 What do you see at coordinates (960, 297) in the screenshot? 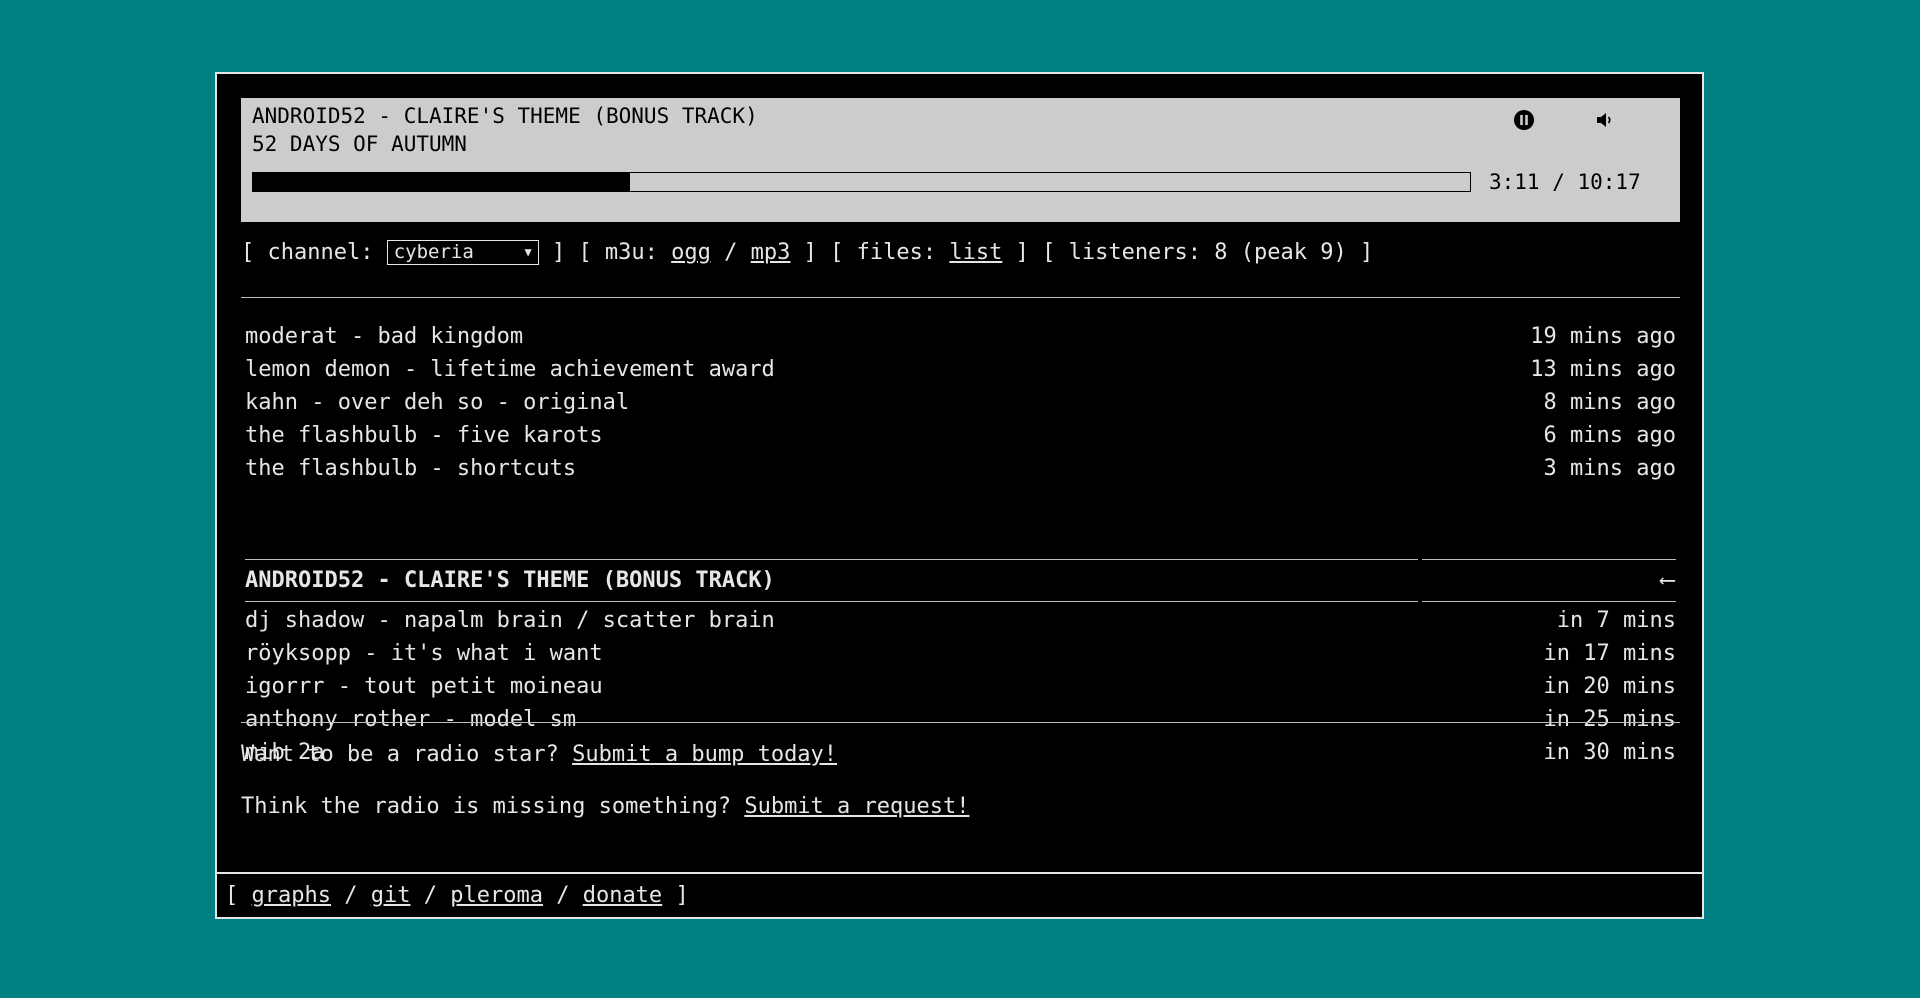
I see `divider-top` at bounding box center [960, 297].